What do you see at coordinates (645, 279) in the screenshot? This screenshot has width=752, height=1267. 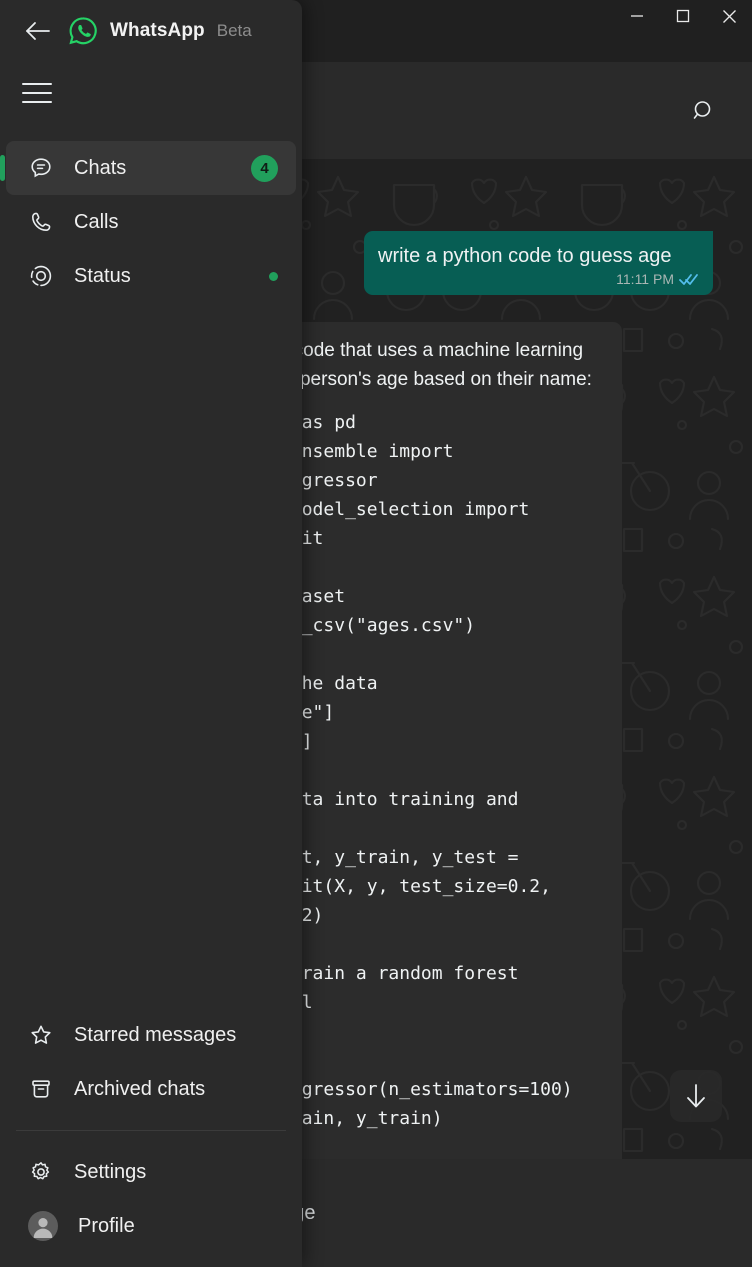 I see `message-time: 11:11 PM` at bounding box center [645, 279].